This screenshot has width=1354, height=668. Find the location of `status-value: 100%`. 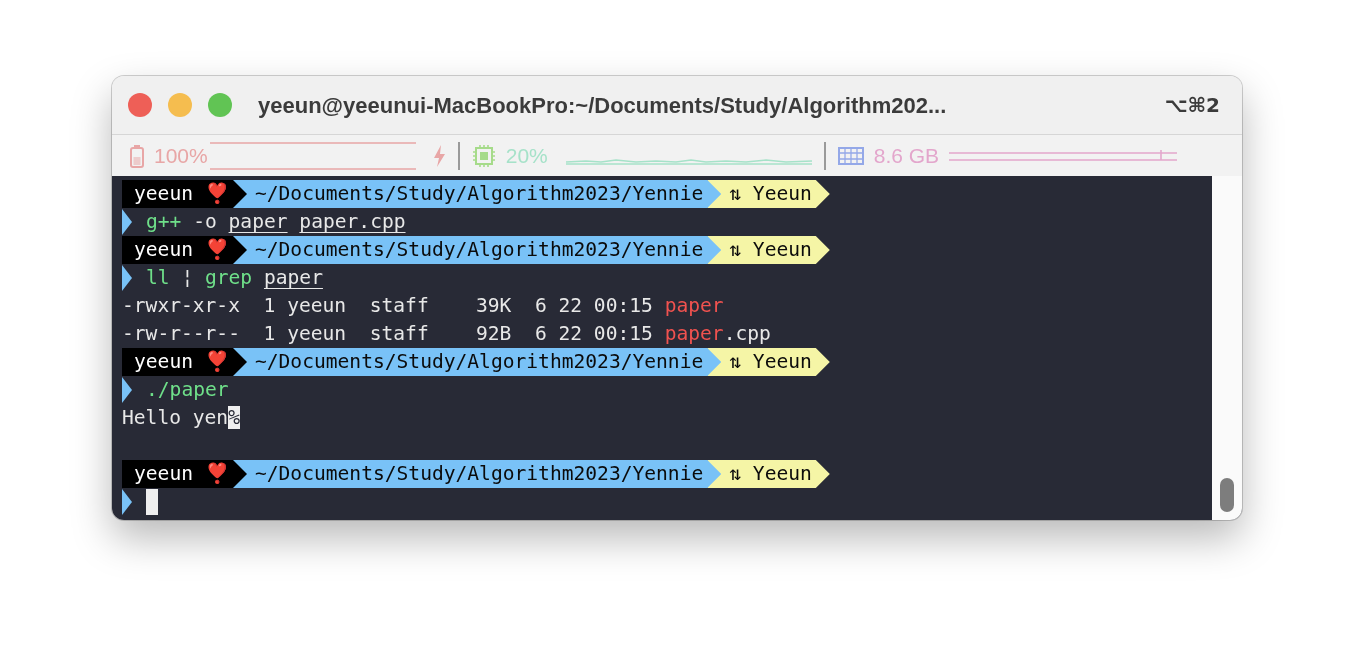

status-value: 100% is located at coordinates (181, 155).